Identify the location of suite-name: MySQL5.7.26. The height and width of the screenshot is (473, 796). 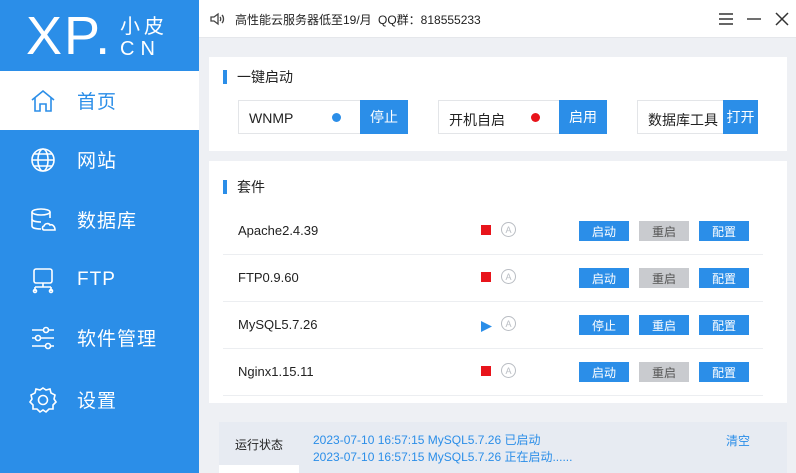
(278, 324).